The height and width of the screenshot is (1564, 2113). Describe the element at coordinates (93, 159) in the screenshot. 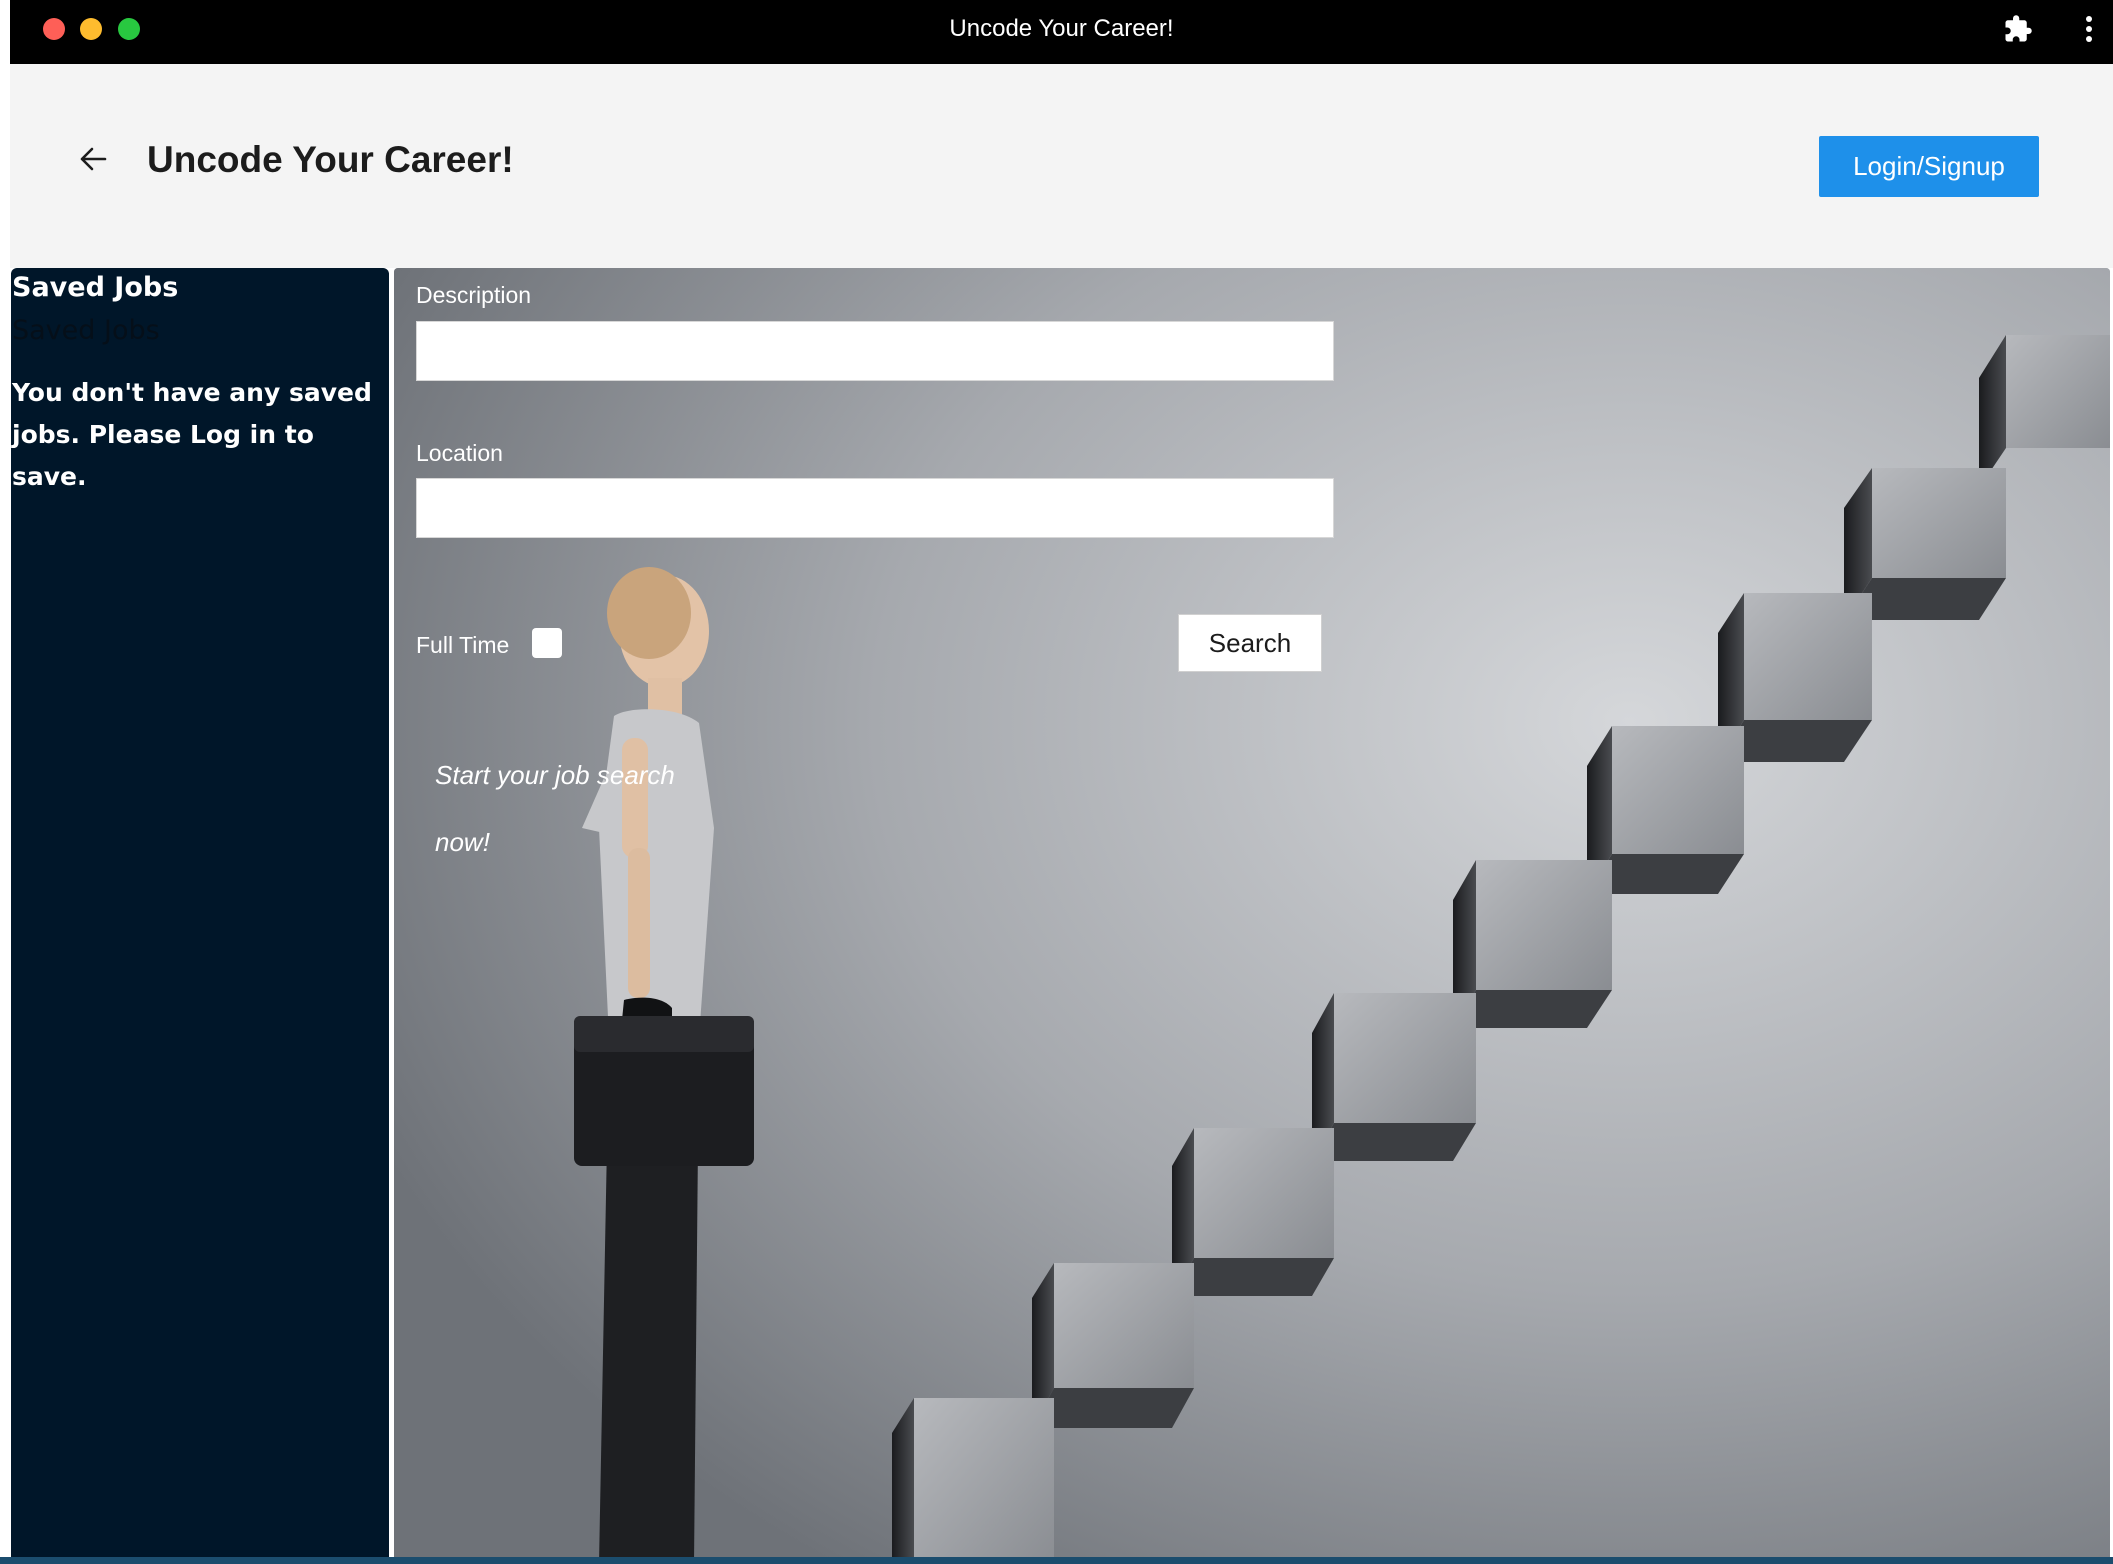

I see `arrow-left-icon` at that location.